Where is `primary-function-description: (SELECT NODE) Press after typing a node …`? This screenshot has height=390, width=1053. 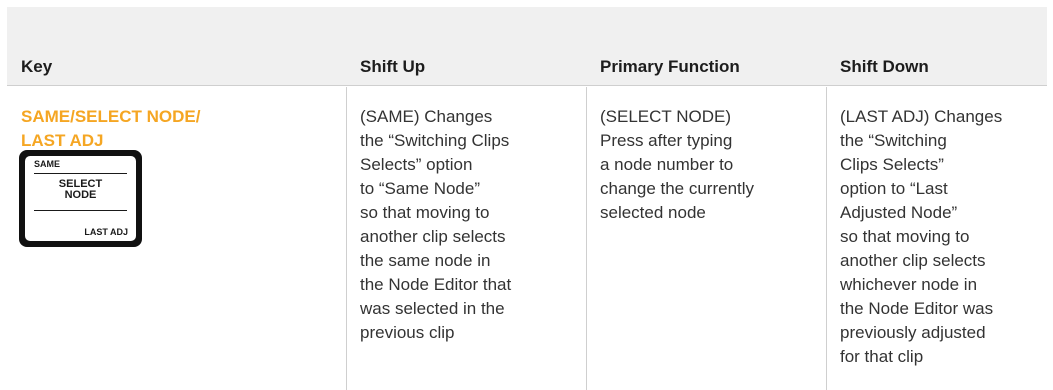 primary-function-description: (SELECT NODE) Press after typing a node … is located at coordinates (677, 165).